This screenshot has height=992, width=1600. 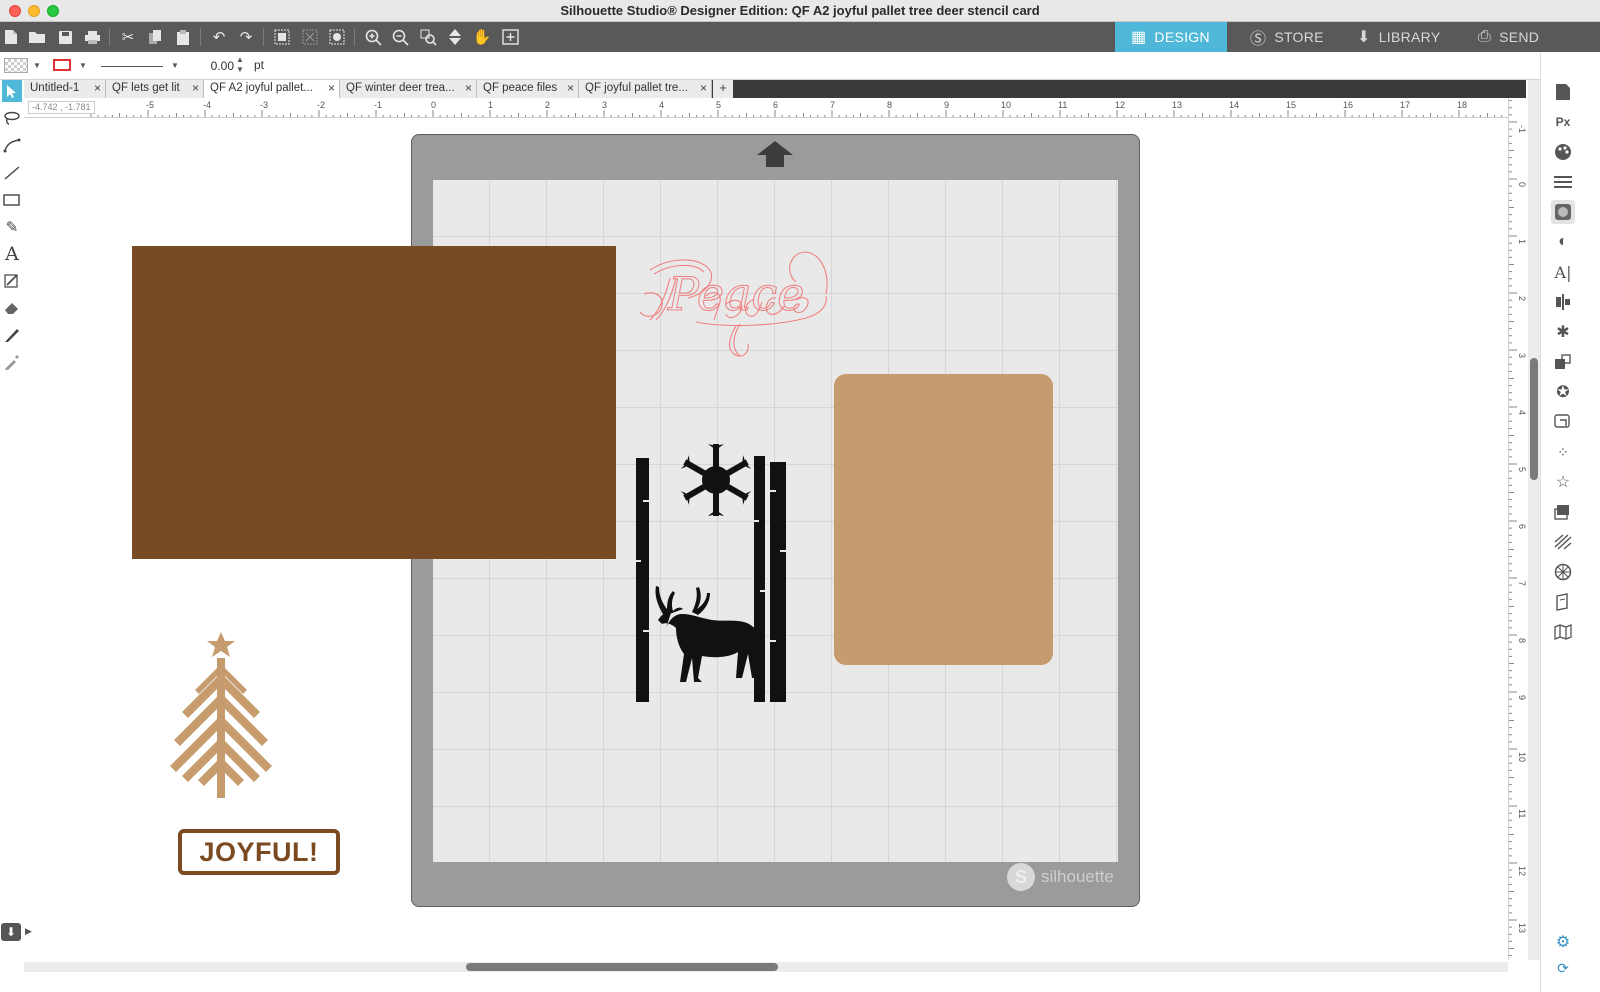 I want to click on layers-icon, so click(x=1563, y=512).